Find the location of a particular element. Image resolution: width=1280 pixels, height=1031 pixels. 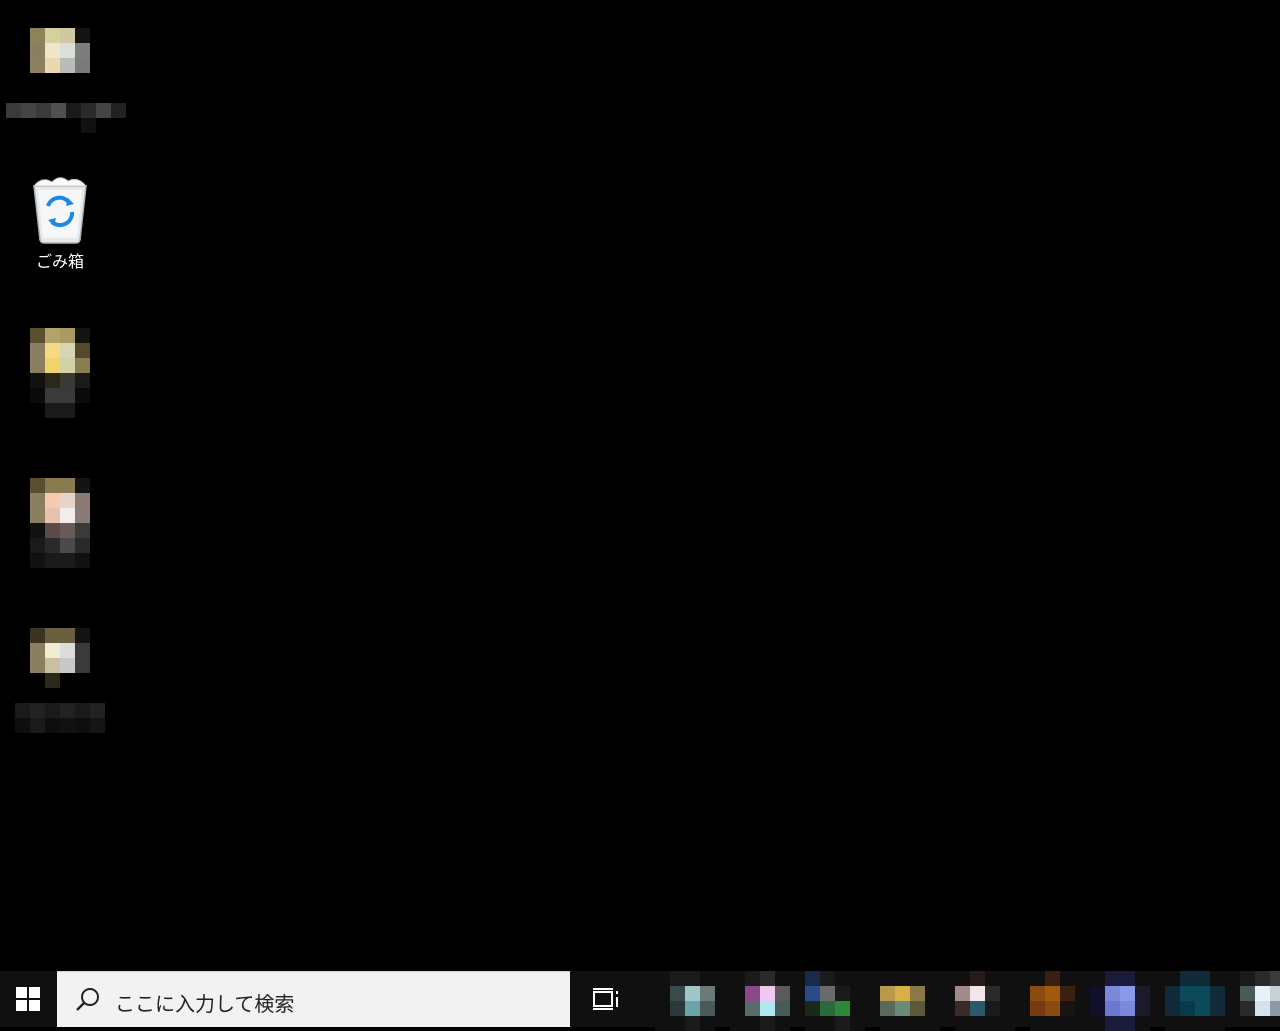

app-4-icon is located at coordinates (910, 1001).